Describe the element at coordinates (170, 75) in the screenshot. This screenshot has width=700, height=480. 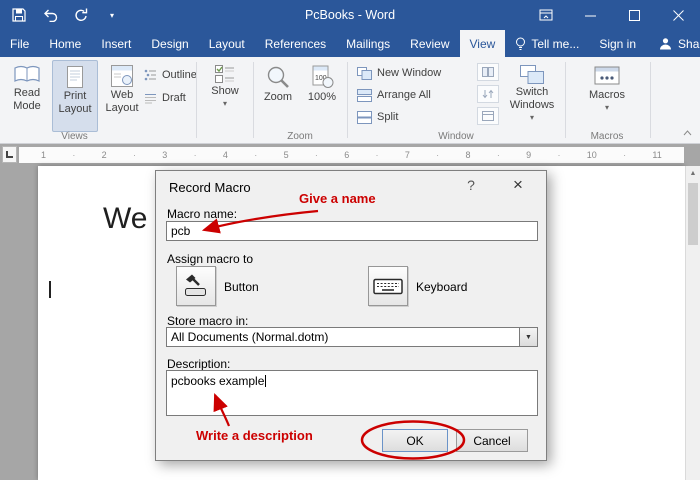
I see `outline-button: Outline` at that location.